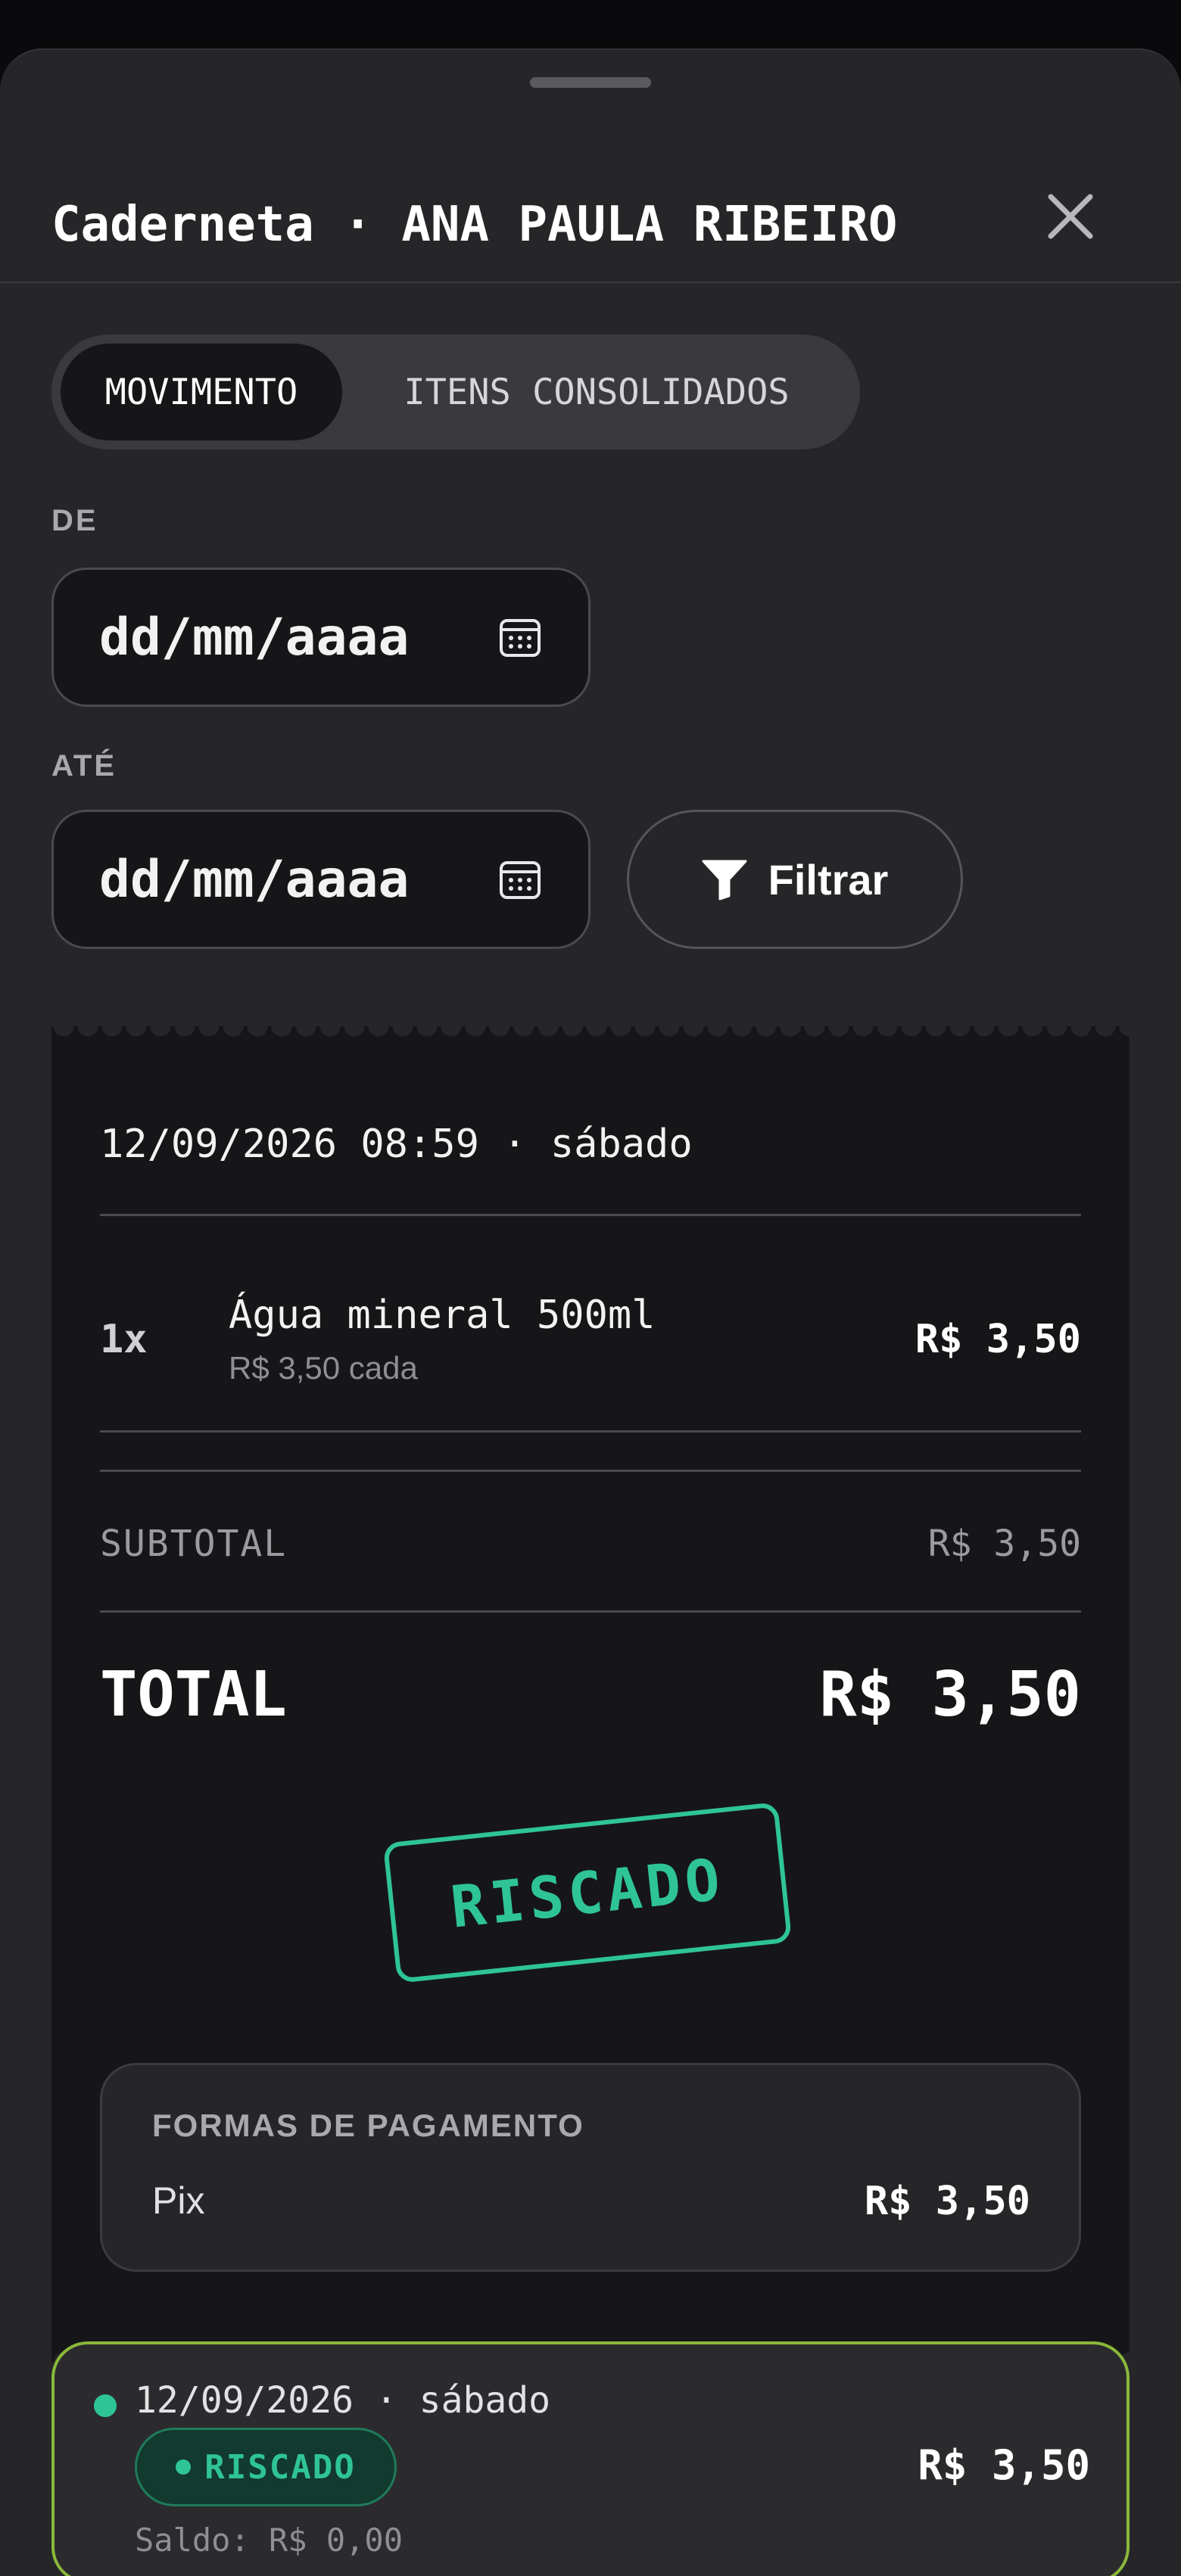 This screenshot has width=1181, height=2576. Describe the element at coordinates (105, 2405) in the screenshot. I see `status-dot` at that location.